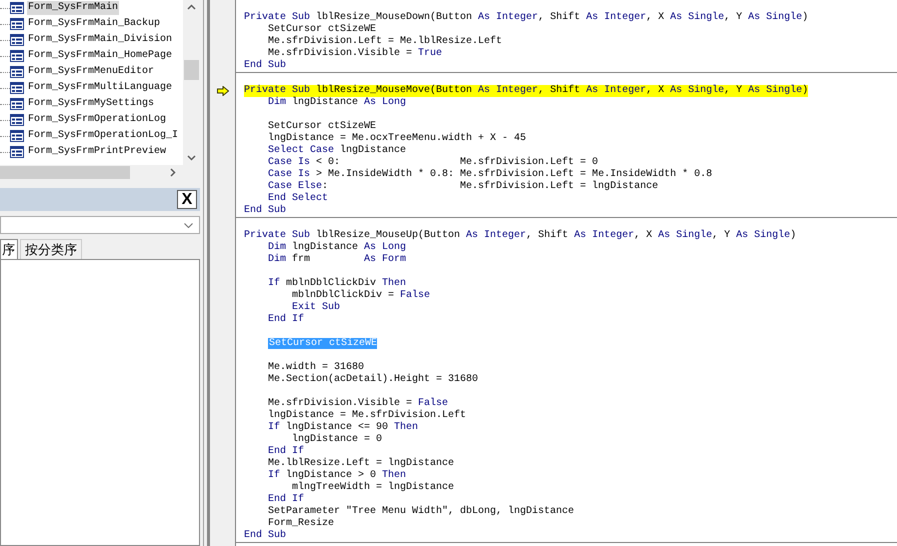  Describe the element at coordinates (366, 416) in the screenshot. I see `code-line: lngDistance = Me.sfrDivision.Left` at that location.